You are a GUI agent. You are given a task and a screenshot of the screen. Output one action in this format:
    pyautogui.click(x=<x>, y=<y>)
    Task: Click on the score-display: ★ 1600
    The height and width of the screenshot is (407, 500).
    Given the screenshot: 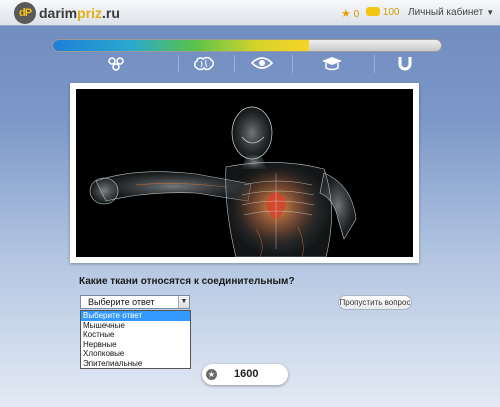 What is the action you would take?
    pyautogui.click(x=245, y=374)
    